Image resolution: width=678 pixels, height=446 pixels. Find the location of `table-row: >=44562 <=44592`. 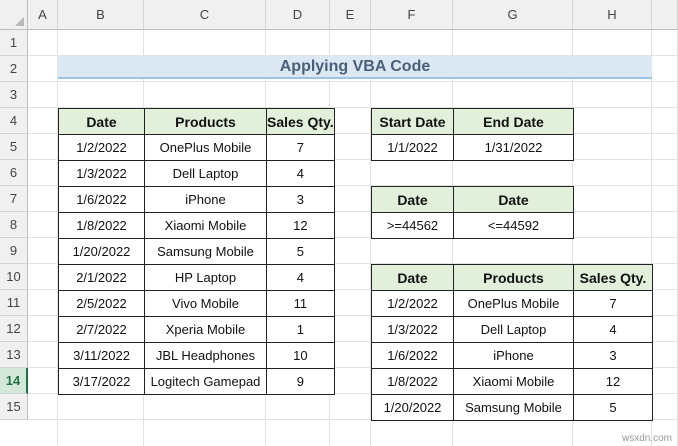

table-row: >=44562 <=44592 is located at coordinates (472, 225).